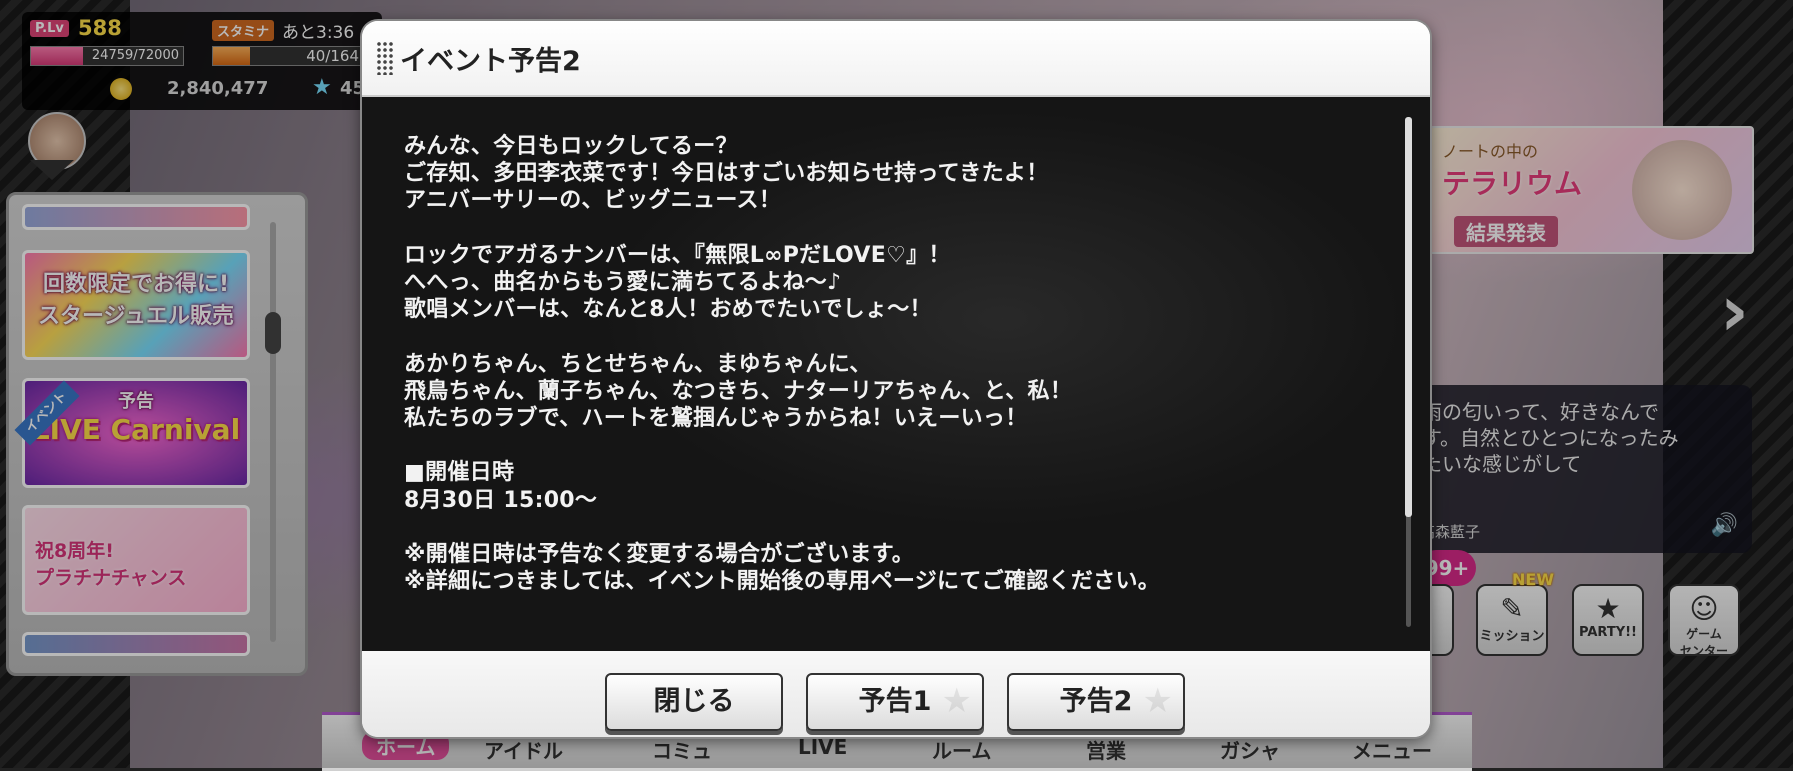  I want to click on preview-1-label: 予告1, so click(895, 701).